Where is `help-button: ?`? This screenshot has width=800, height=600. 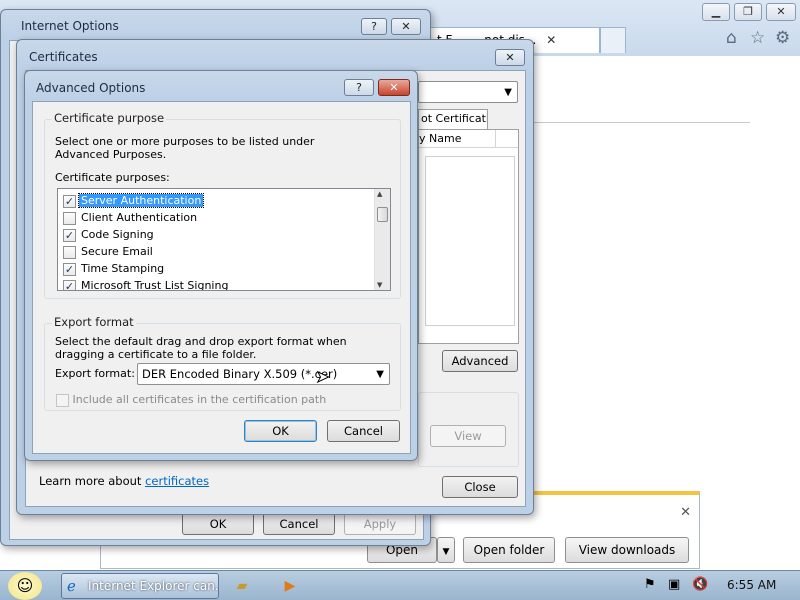 help-button: ? is located at coordinates (374, 26).